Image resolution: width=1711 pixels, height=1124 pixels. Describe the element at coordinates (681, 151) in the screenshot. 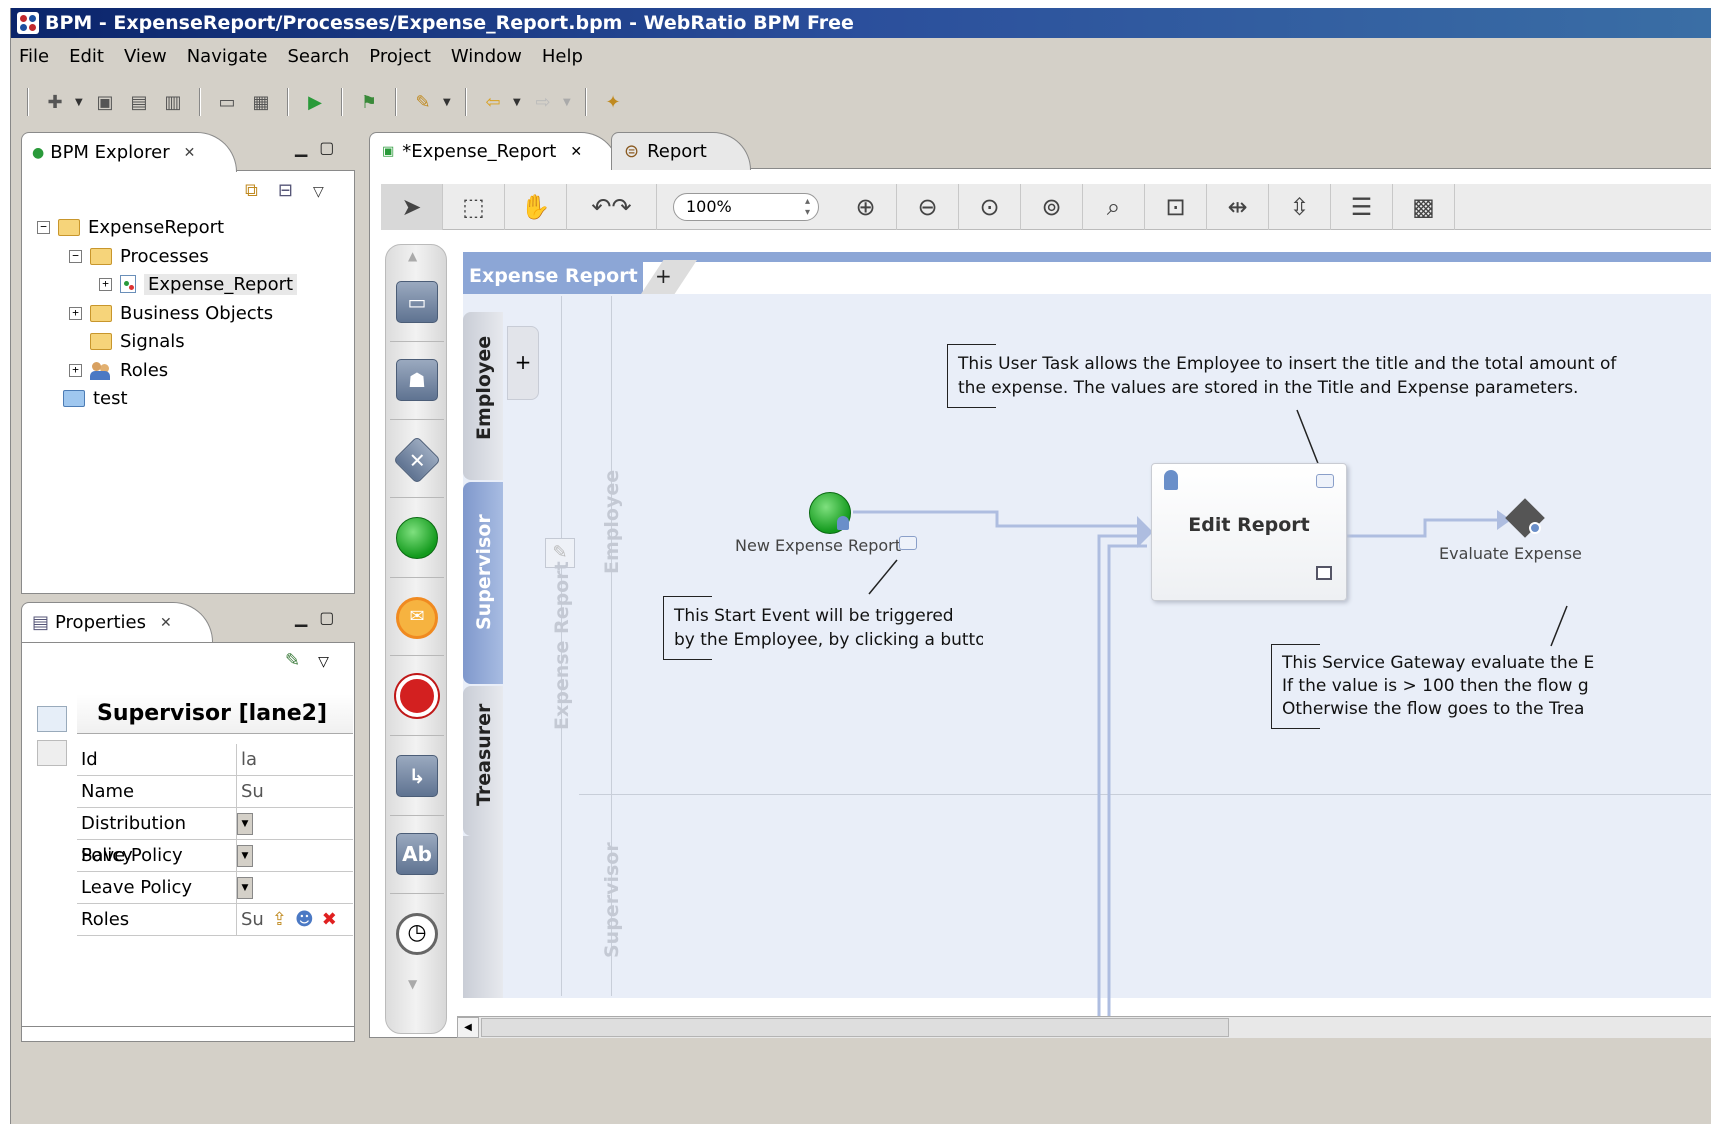

I see `editor-tab-report: ⊜ Report` at that location.